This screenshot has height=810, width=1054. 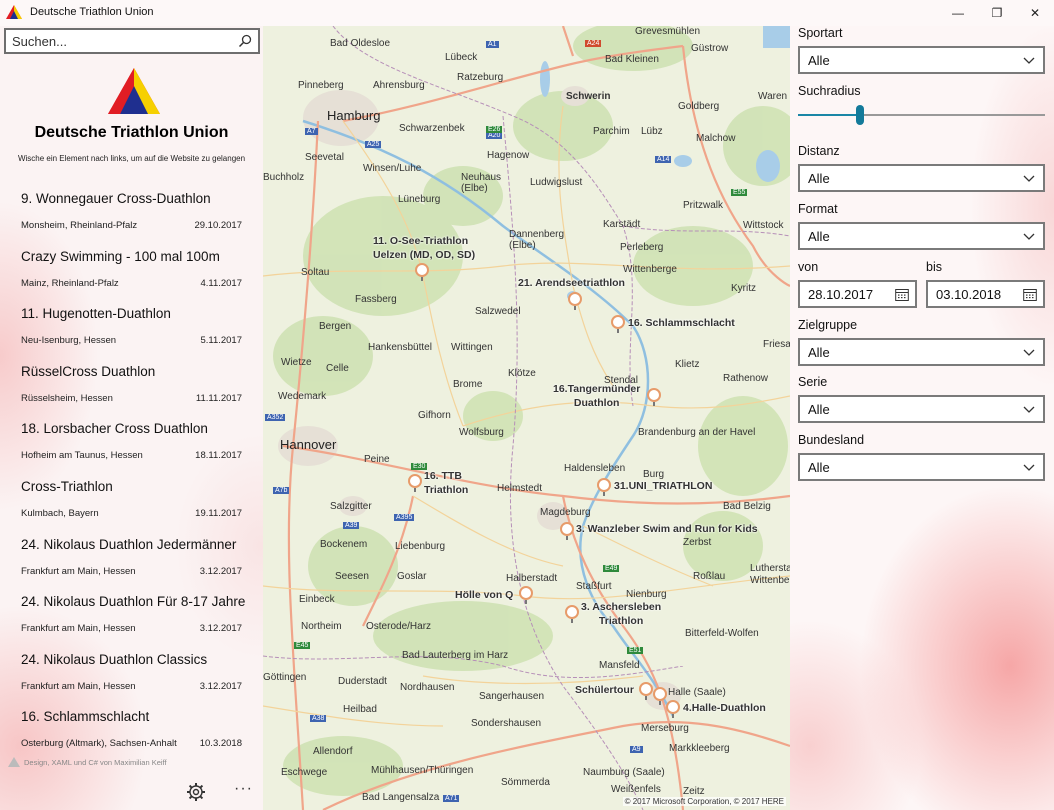 What do you see at coordinates (243, 789) in the screenshot?
I see `more-options-button: ···` at bounding box center [243, 789].